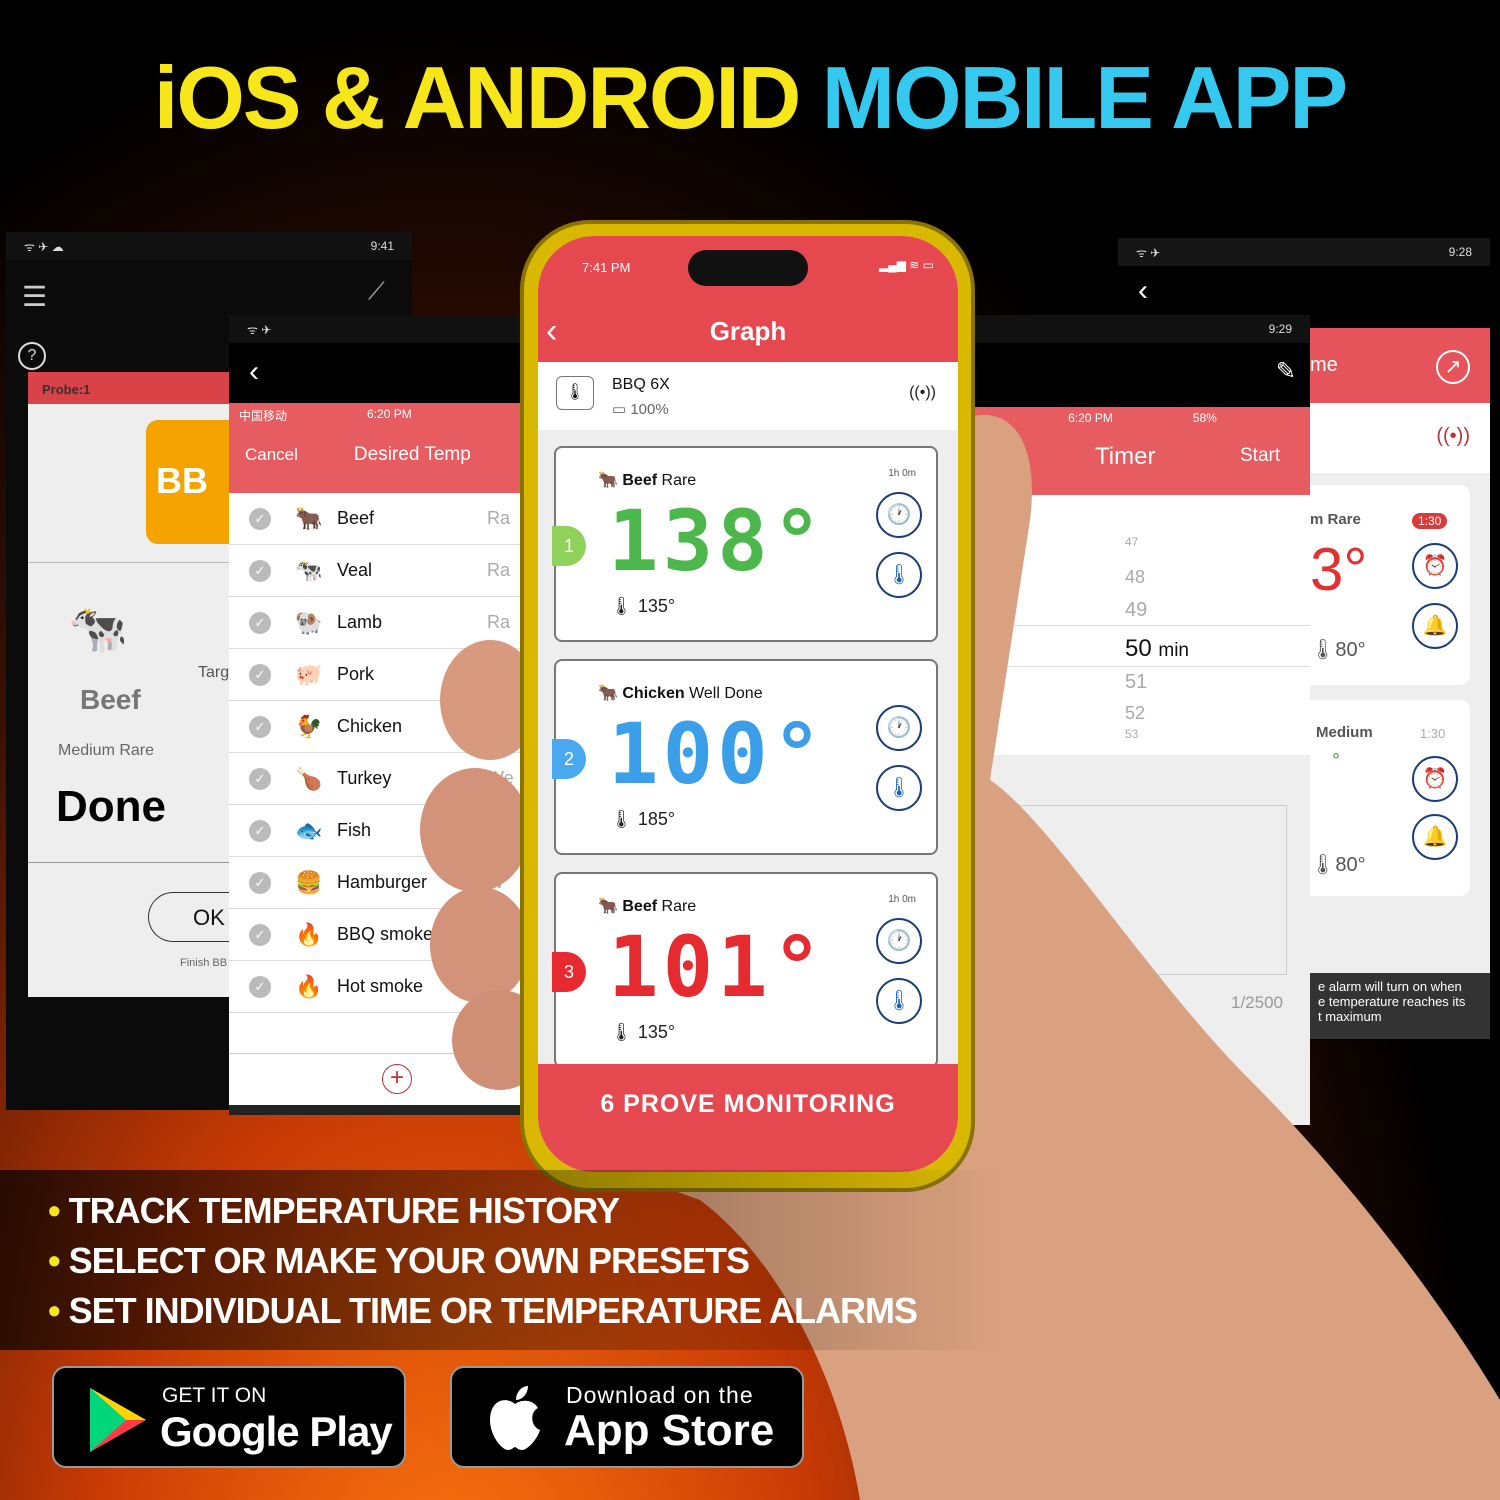 The image size is (1500, 1500). Describe the element at coordinates (922, 392) in the screenshot. I see `signal-icon: ((•))` at that location.